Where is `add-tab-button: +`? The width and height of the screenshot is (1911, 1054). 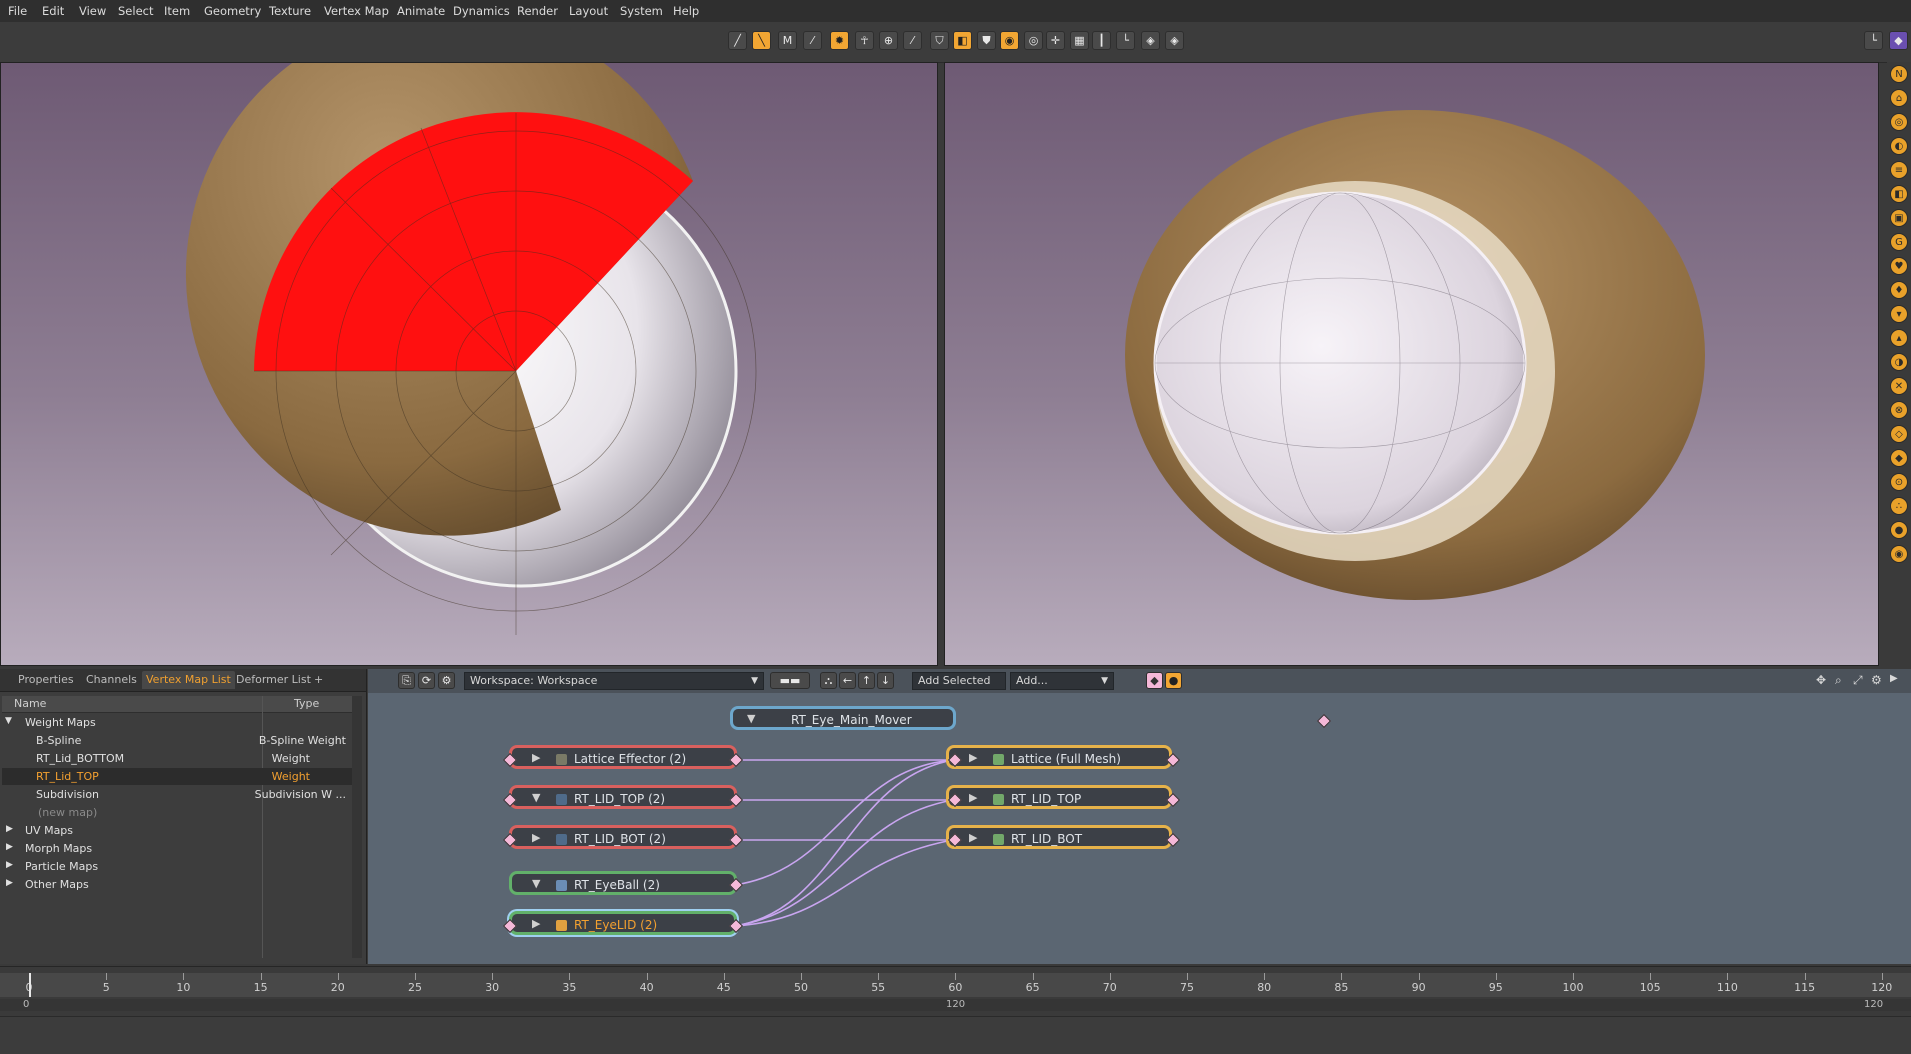 add-tab-button: + is located at coordinates (318, 679).